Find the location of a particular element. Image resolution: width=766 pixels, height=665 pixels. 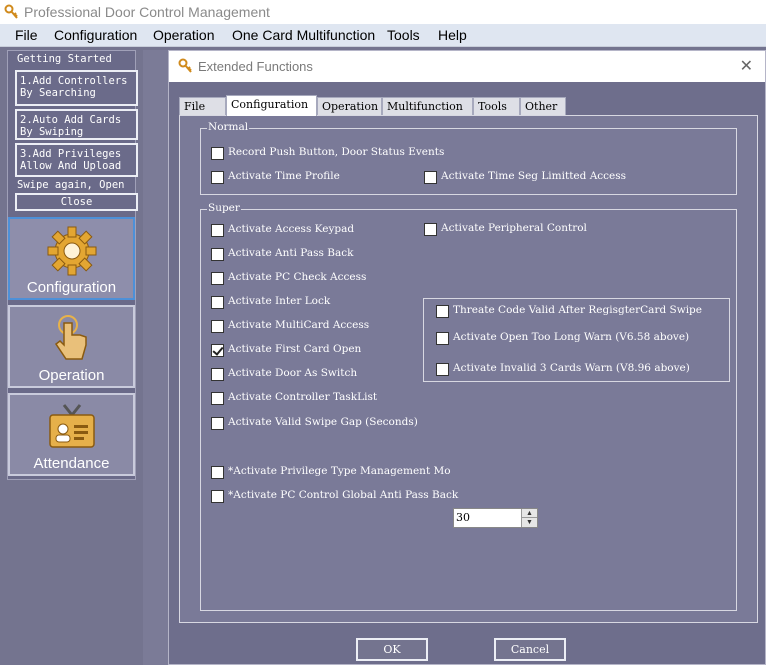

tab-other: Other is located at coordinates (543, 106).